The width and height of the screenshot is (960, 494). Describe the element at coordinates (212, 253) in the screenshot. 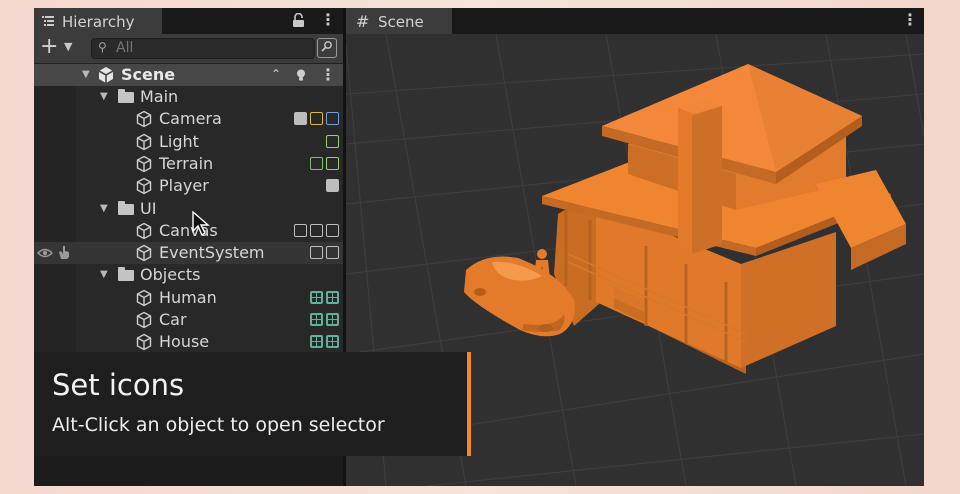

I see `hierarchy-item-label: EventSystem` at that location.